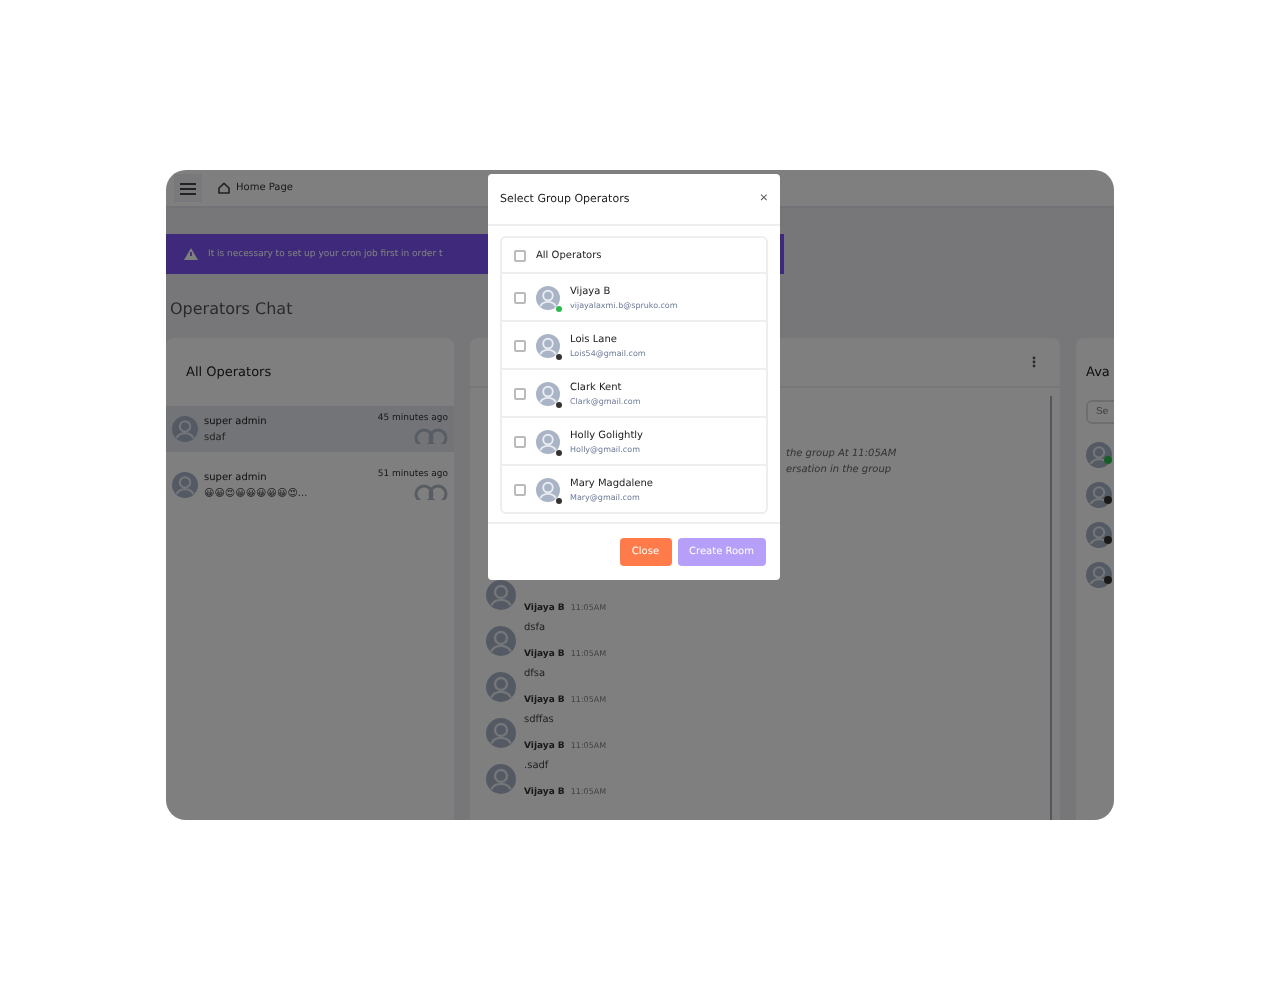 The image size is (1280, 990). What do you see at coordinates (191, 254) in the screenshot?
I see `warning-icon` at bounding box center [191, 254].